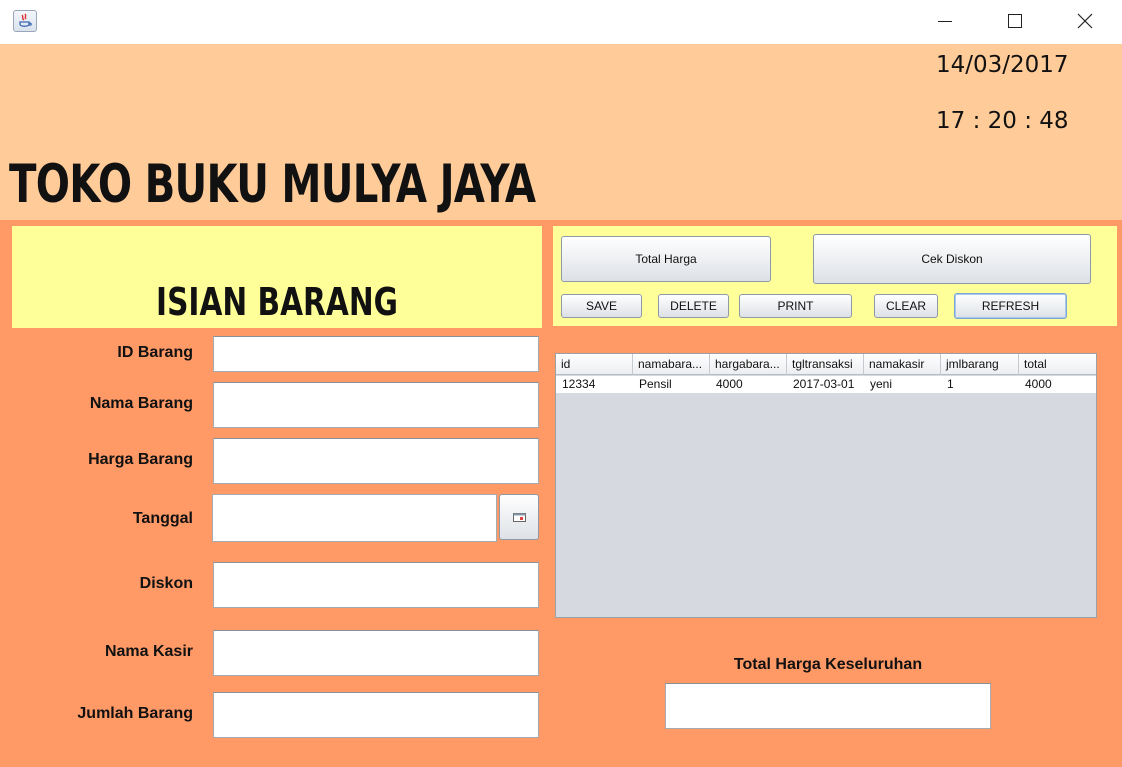  I want to click on table-cell: Pensil, so click(655, 384).